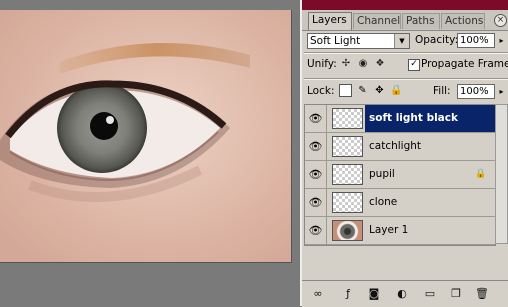 The image size is (508, 307). Describe the element at coordinates (476, 91) in the screenshot. I see `fill-field: 100%` at that location.